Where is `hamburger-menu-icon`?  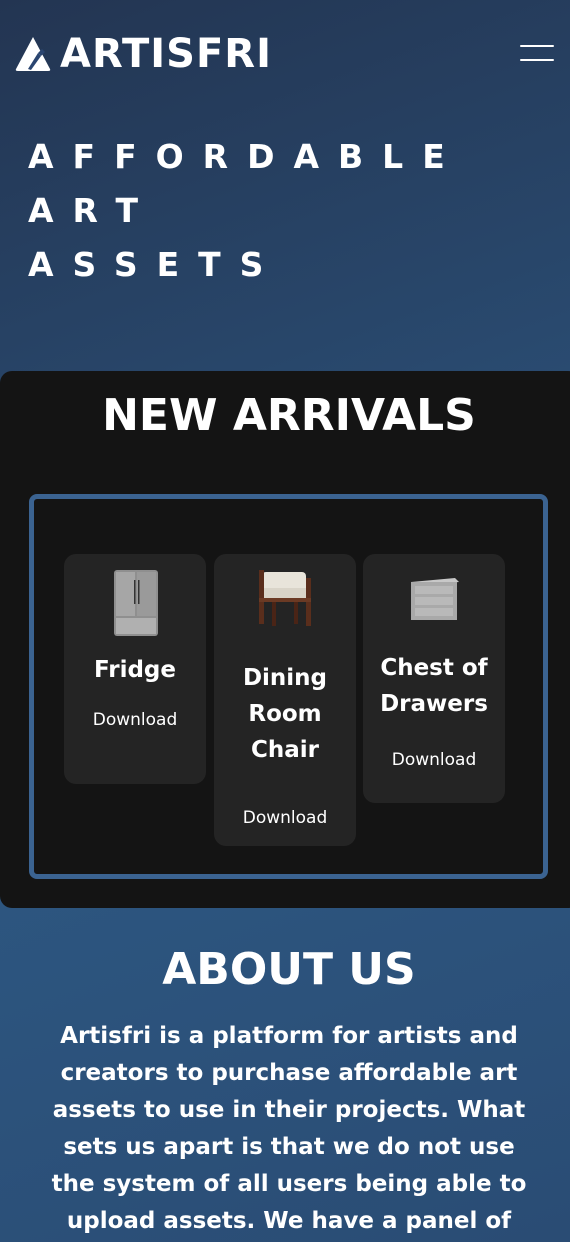 hamburger-menu-icon is located at coordinates (537, 46).